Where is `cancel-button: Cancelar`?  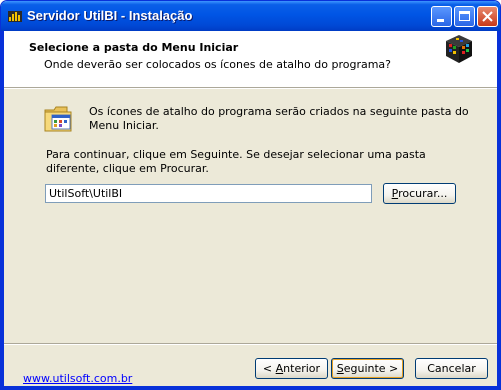
cancel-button: Cancelar is located at coordinates (451, 368).